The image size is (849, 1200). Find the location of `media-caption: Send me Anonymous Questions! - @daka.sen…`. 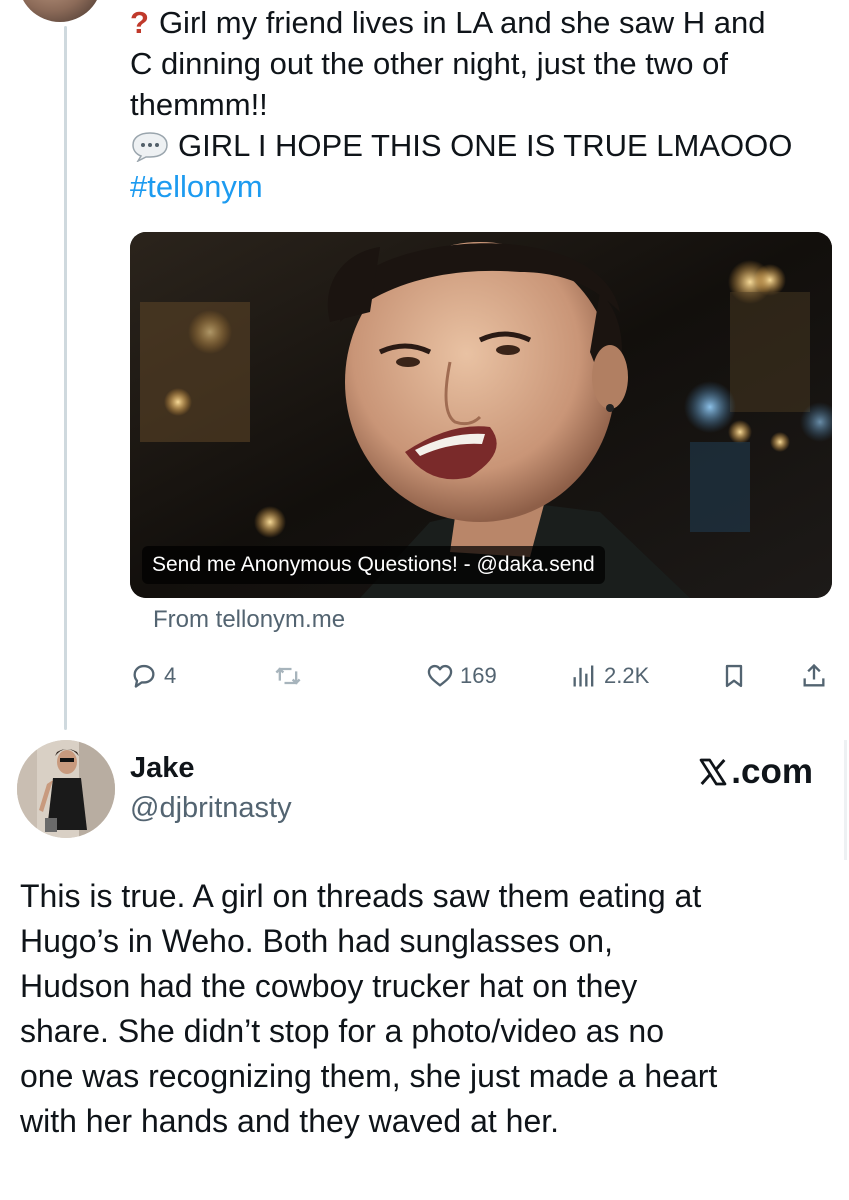

media-caption: Send me Anonymous Questions! - @daka.sen… is located at coordinates (373, 565).